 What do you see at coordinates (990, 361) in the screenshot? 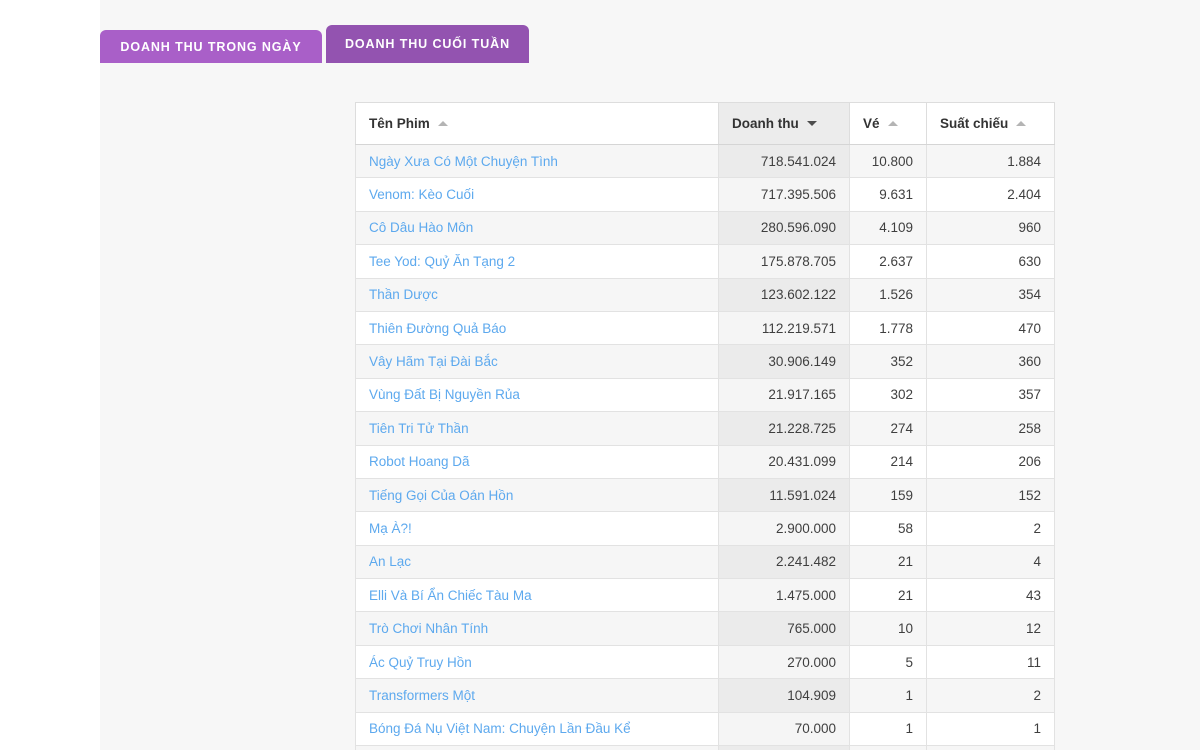
I see `cell-shows: 360` at bounding box center [990, 361].